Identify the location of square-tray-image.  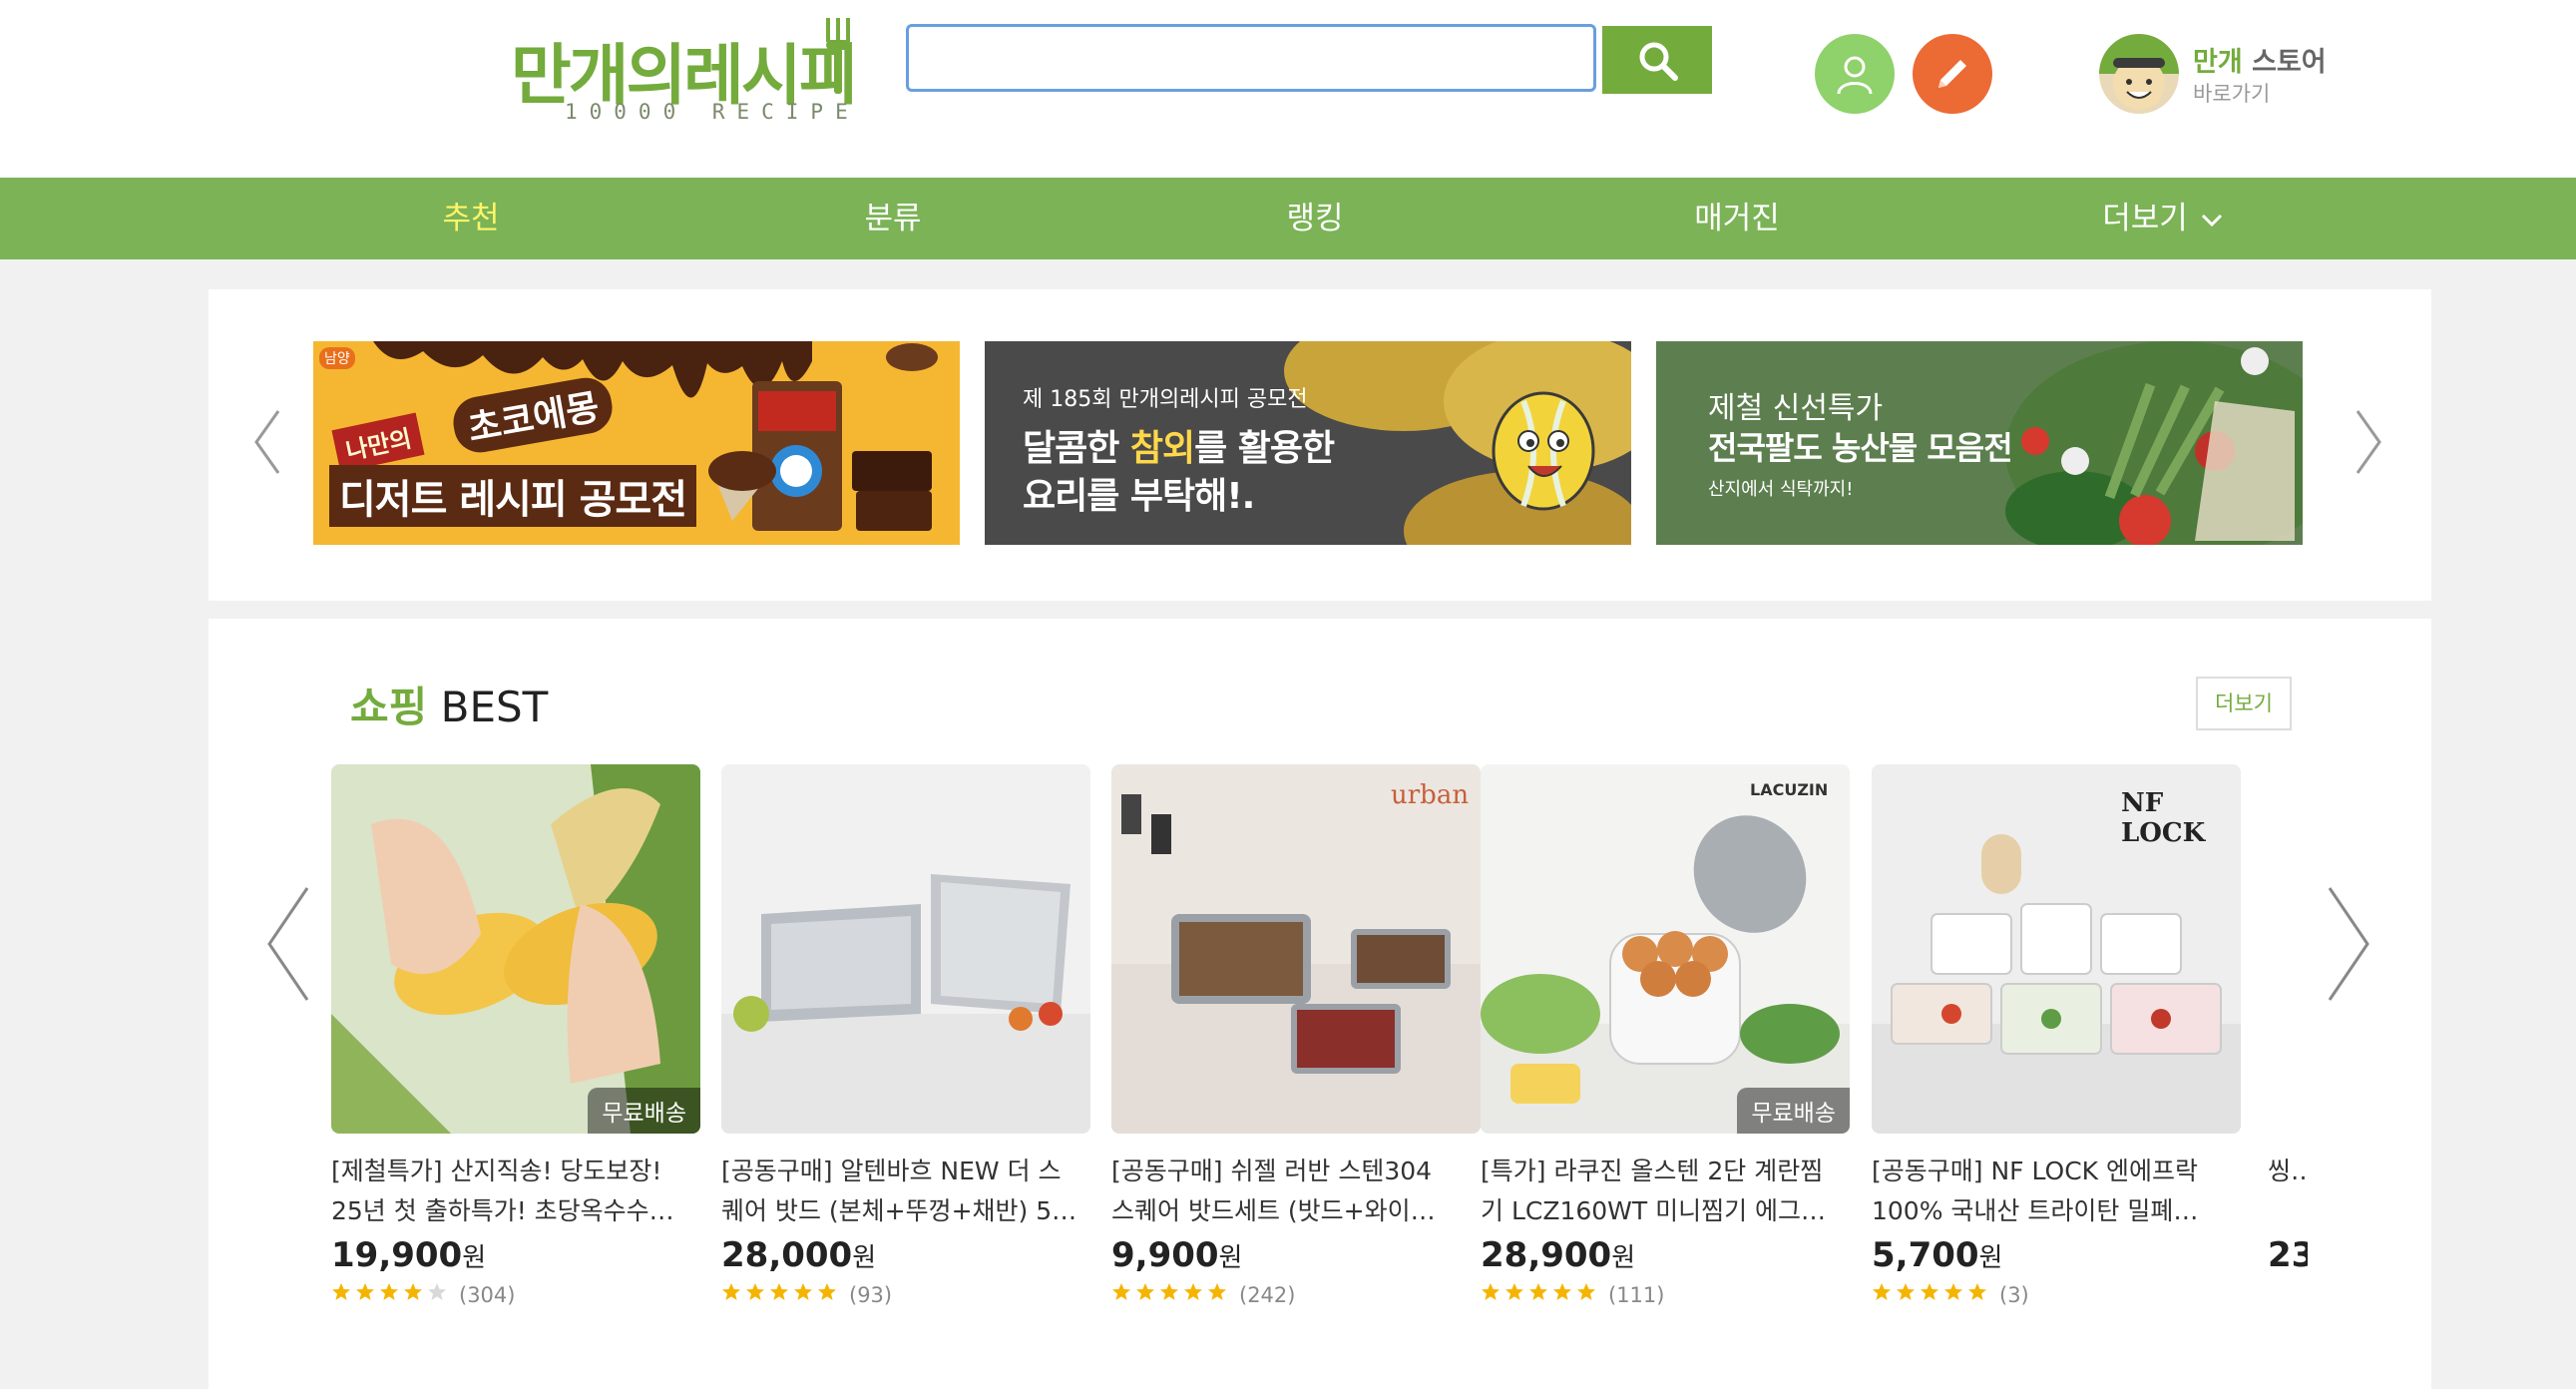
(905, 949).